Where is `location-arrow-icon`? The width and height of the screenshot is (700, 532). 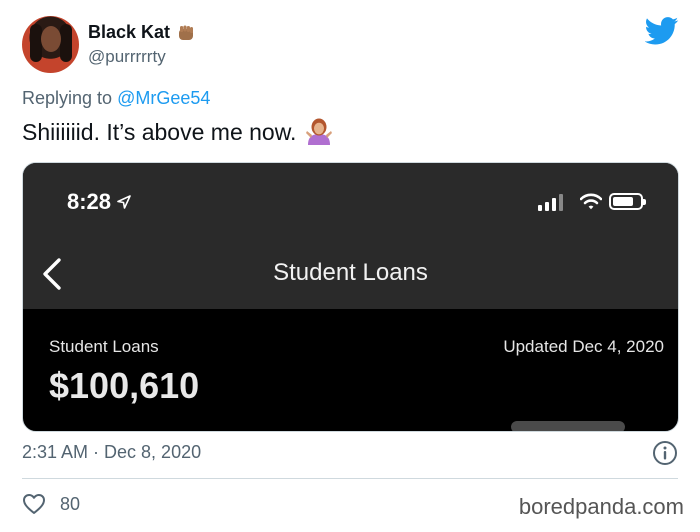 location-arrow-icon is located at coordinates (124, 202).